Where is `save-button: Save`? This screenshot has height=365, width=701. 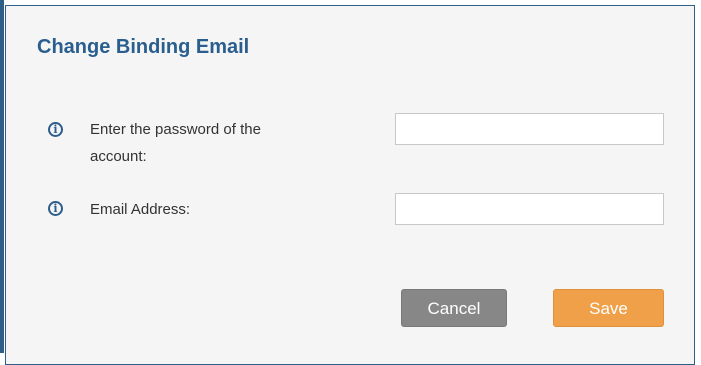 save-button: Save is located at coordinates (608, 308).